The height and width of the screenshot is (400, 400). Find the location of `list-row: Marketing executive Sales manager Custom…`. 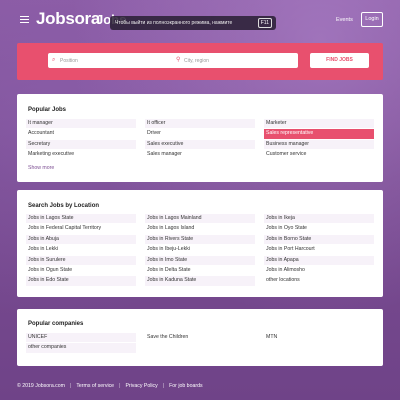

list-row: Marketing executive Sales manager Custom… is located at coordinates (201, 155).